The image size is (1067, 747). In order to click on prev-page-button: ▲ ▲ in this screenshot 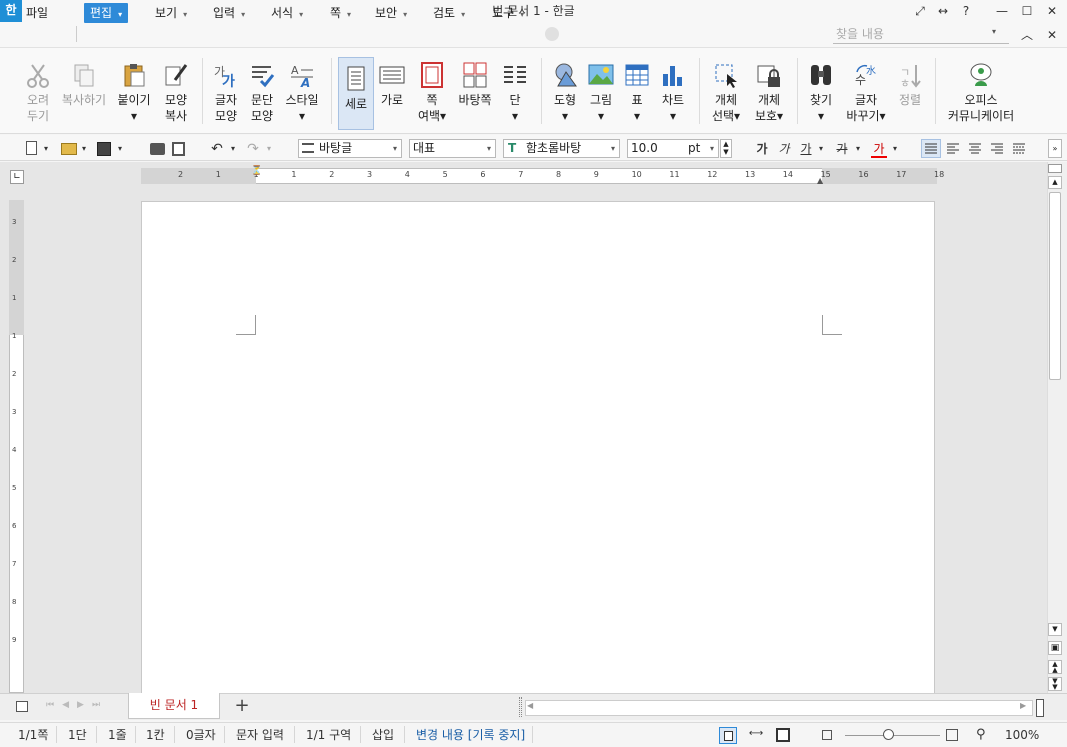, I will do `click(1055, 667)`.